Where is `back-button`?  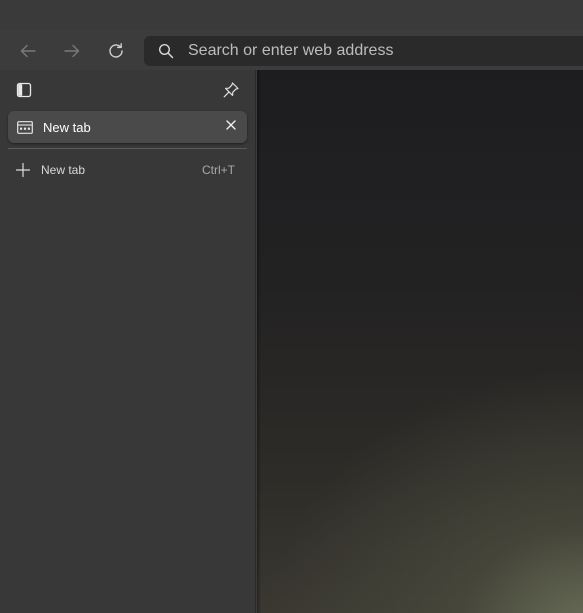
back-button is located at coordinates (28, 51).